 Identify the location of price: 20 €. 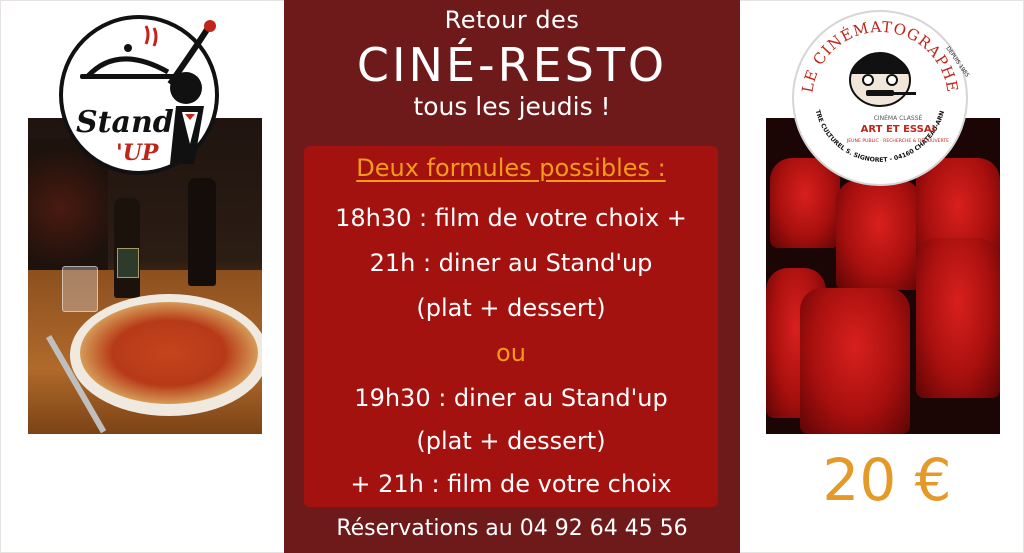
(887, 480).